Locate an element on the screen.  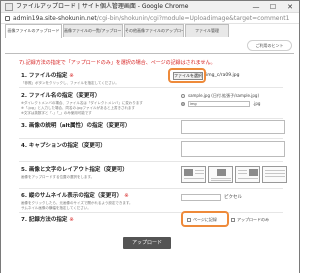
upload-only-label: アップロードのみ is located at coordinates (253, 219).